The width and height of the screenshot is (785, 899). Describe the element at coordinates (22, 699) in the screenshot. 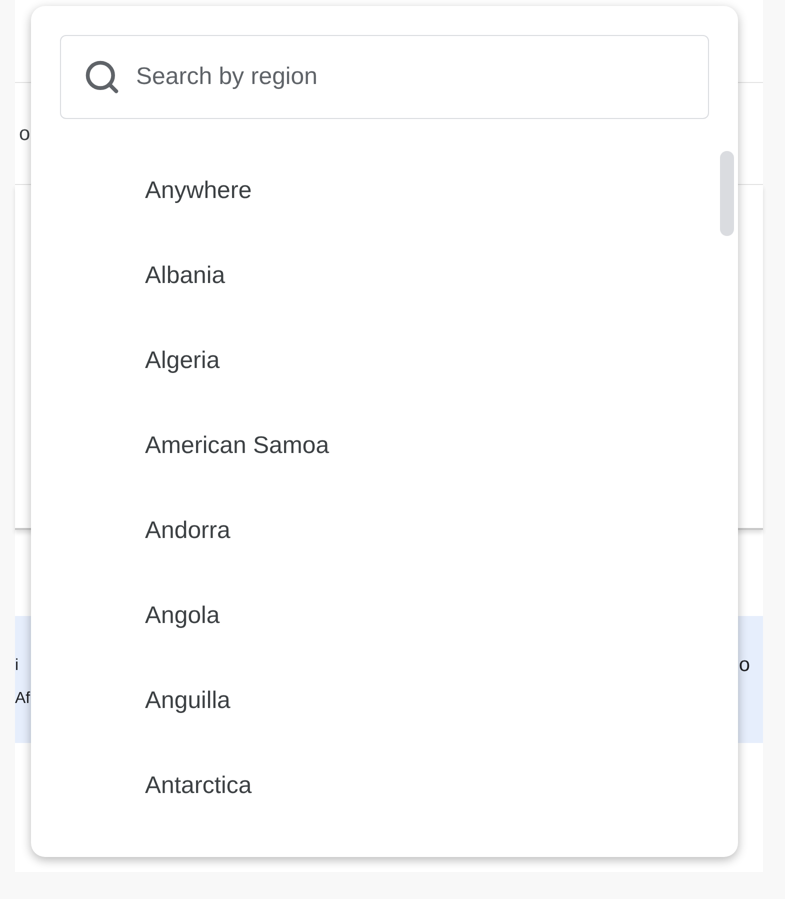

I see `text-fragment: Af` at that location.